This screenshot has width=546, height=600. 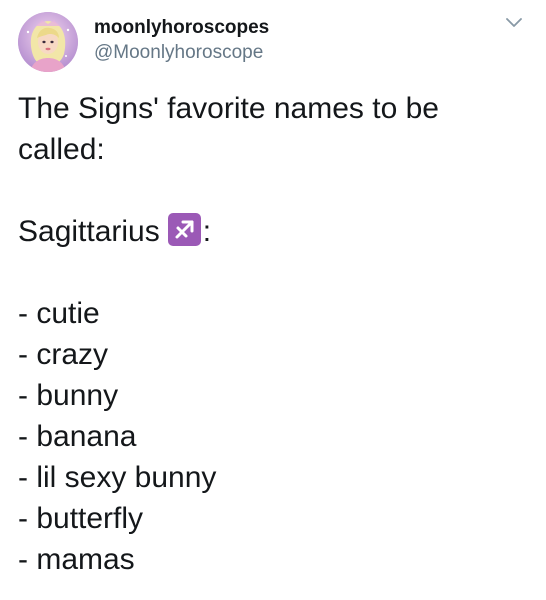 I want to click on sagittarius-symbol-icon, so click(x=184, y=229).